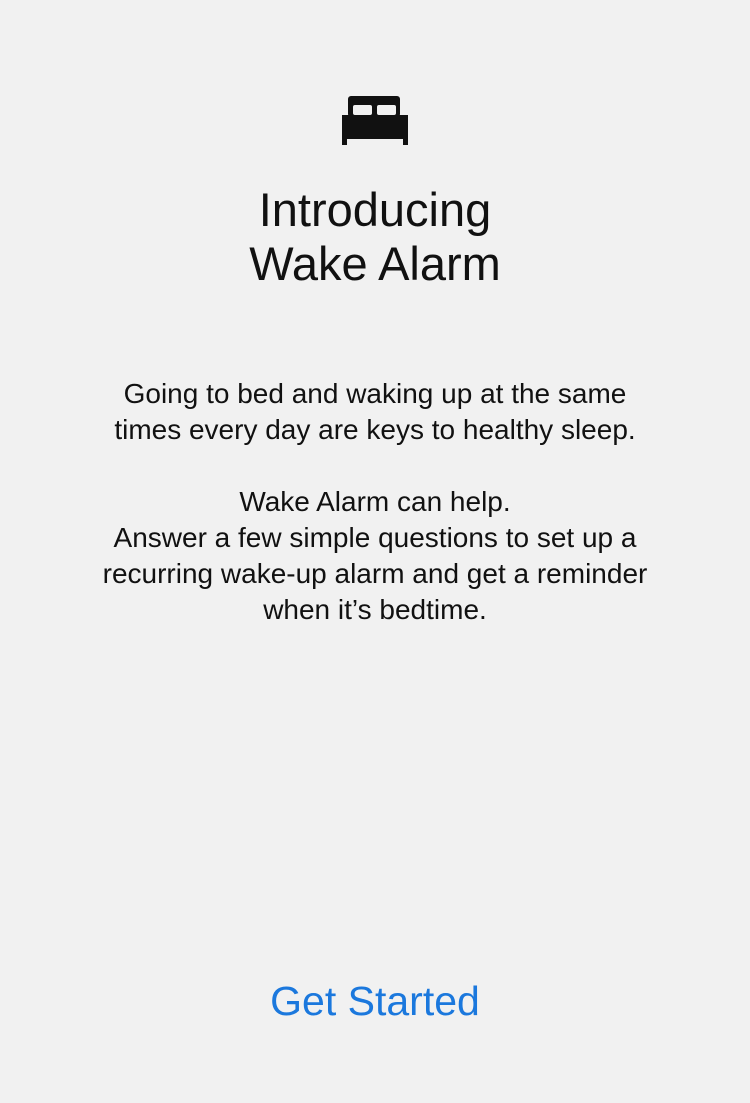 The image size is (750, 1103). I want to click on description-help-line: Wake Alarm can help., so click(375, 501).